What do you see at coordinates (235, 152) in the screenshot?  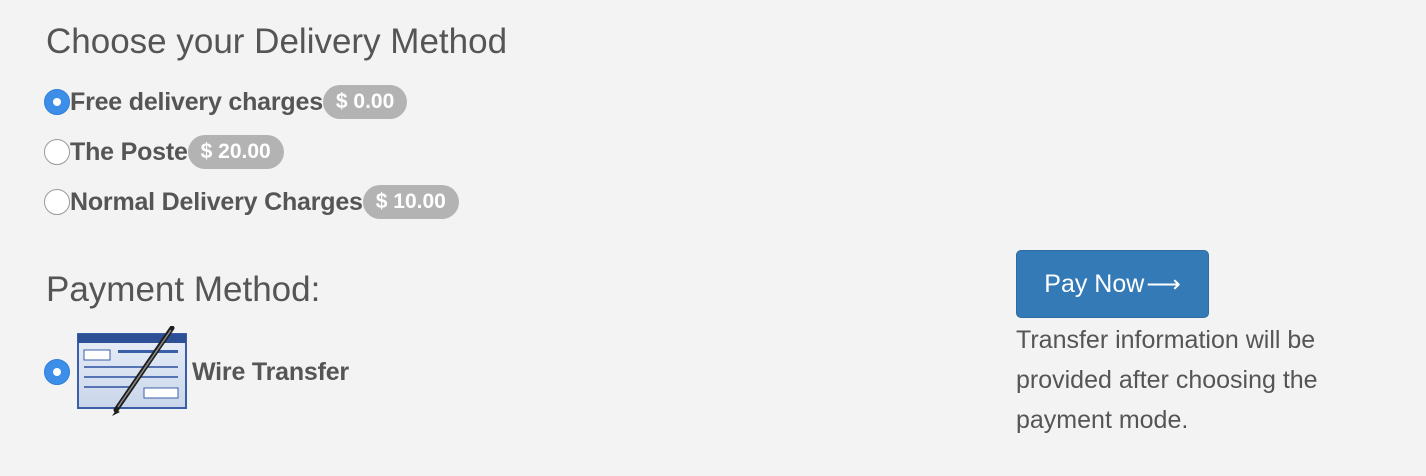 I see `price-badge: $ 20.00` at bounding box center [235, 152].